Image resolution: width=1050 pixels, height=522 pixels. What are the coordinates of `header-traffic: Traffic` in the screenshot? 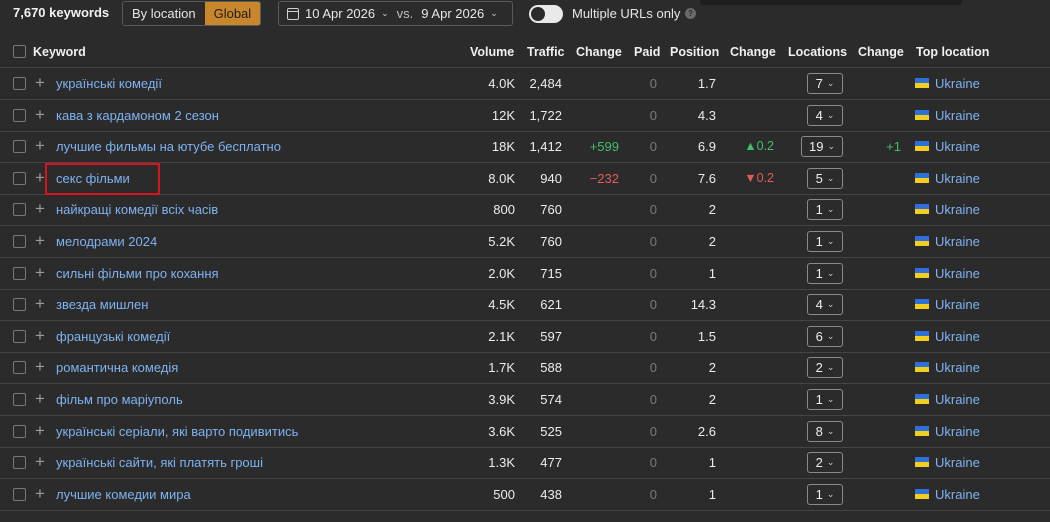 It's located at (546, 52).